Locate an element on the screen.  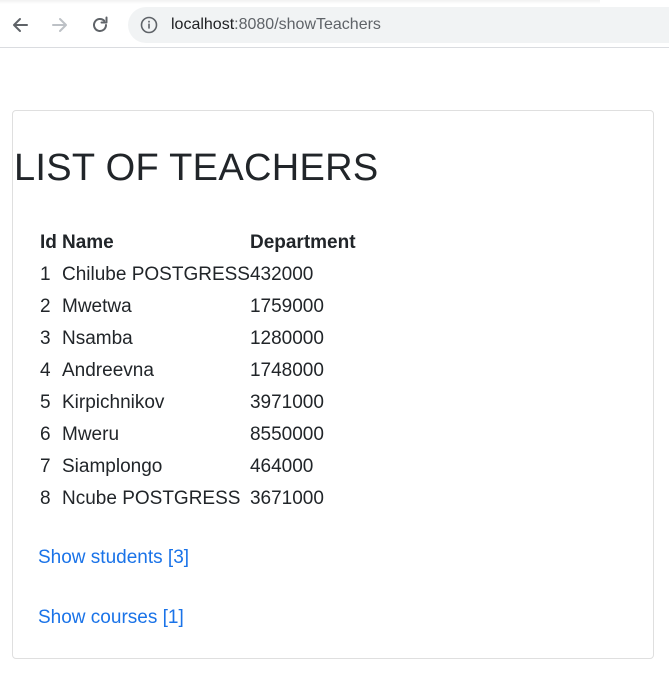
cell-department: 464000 is located at coordinates (281, 466).